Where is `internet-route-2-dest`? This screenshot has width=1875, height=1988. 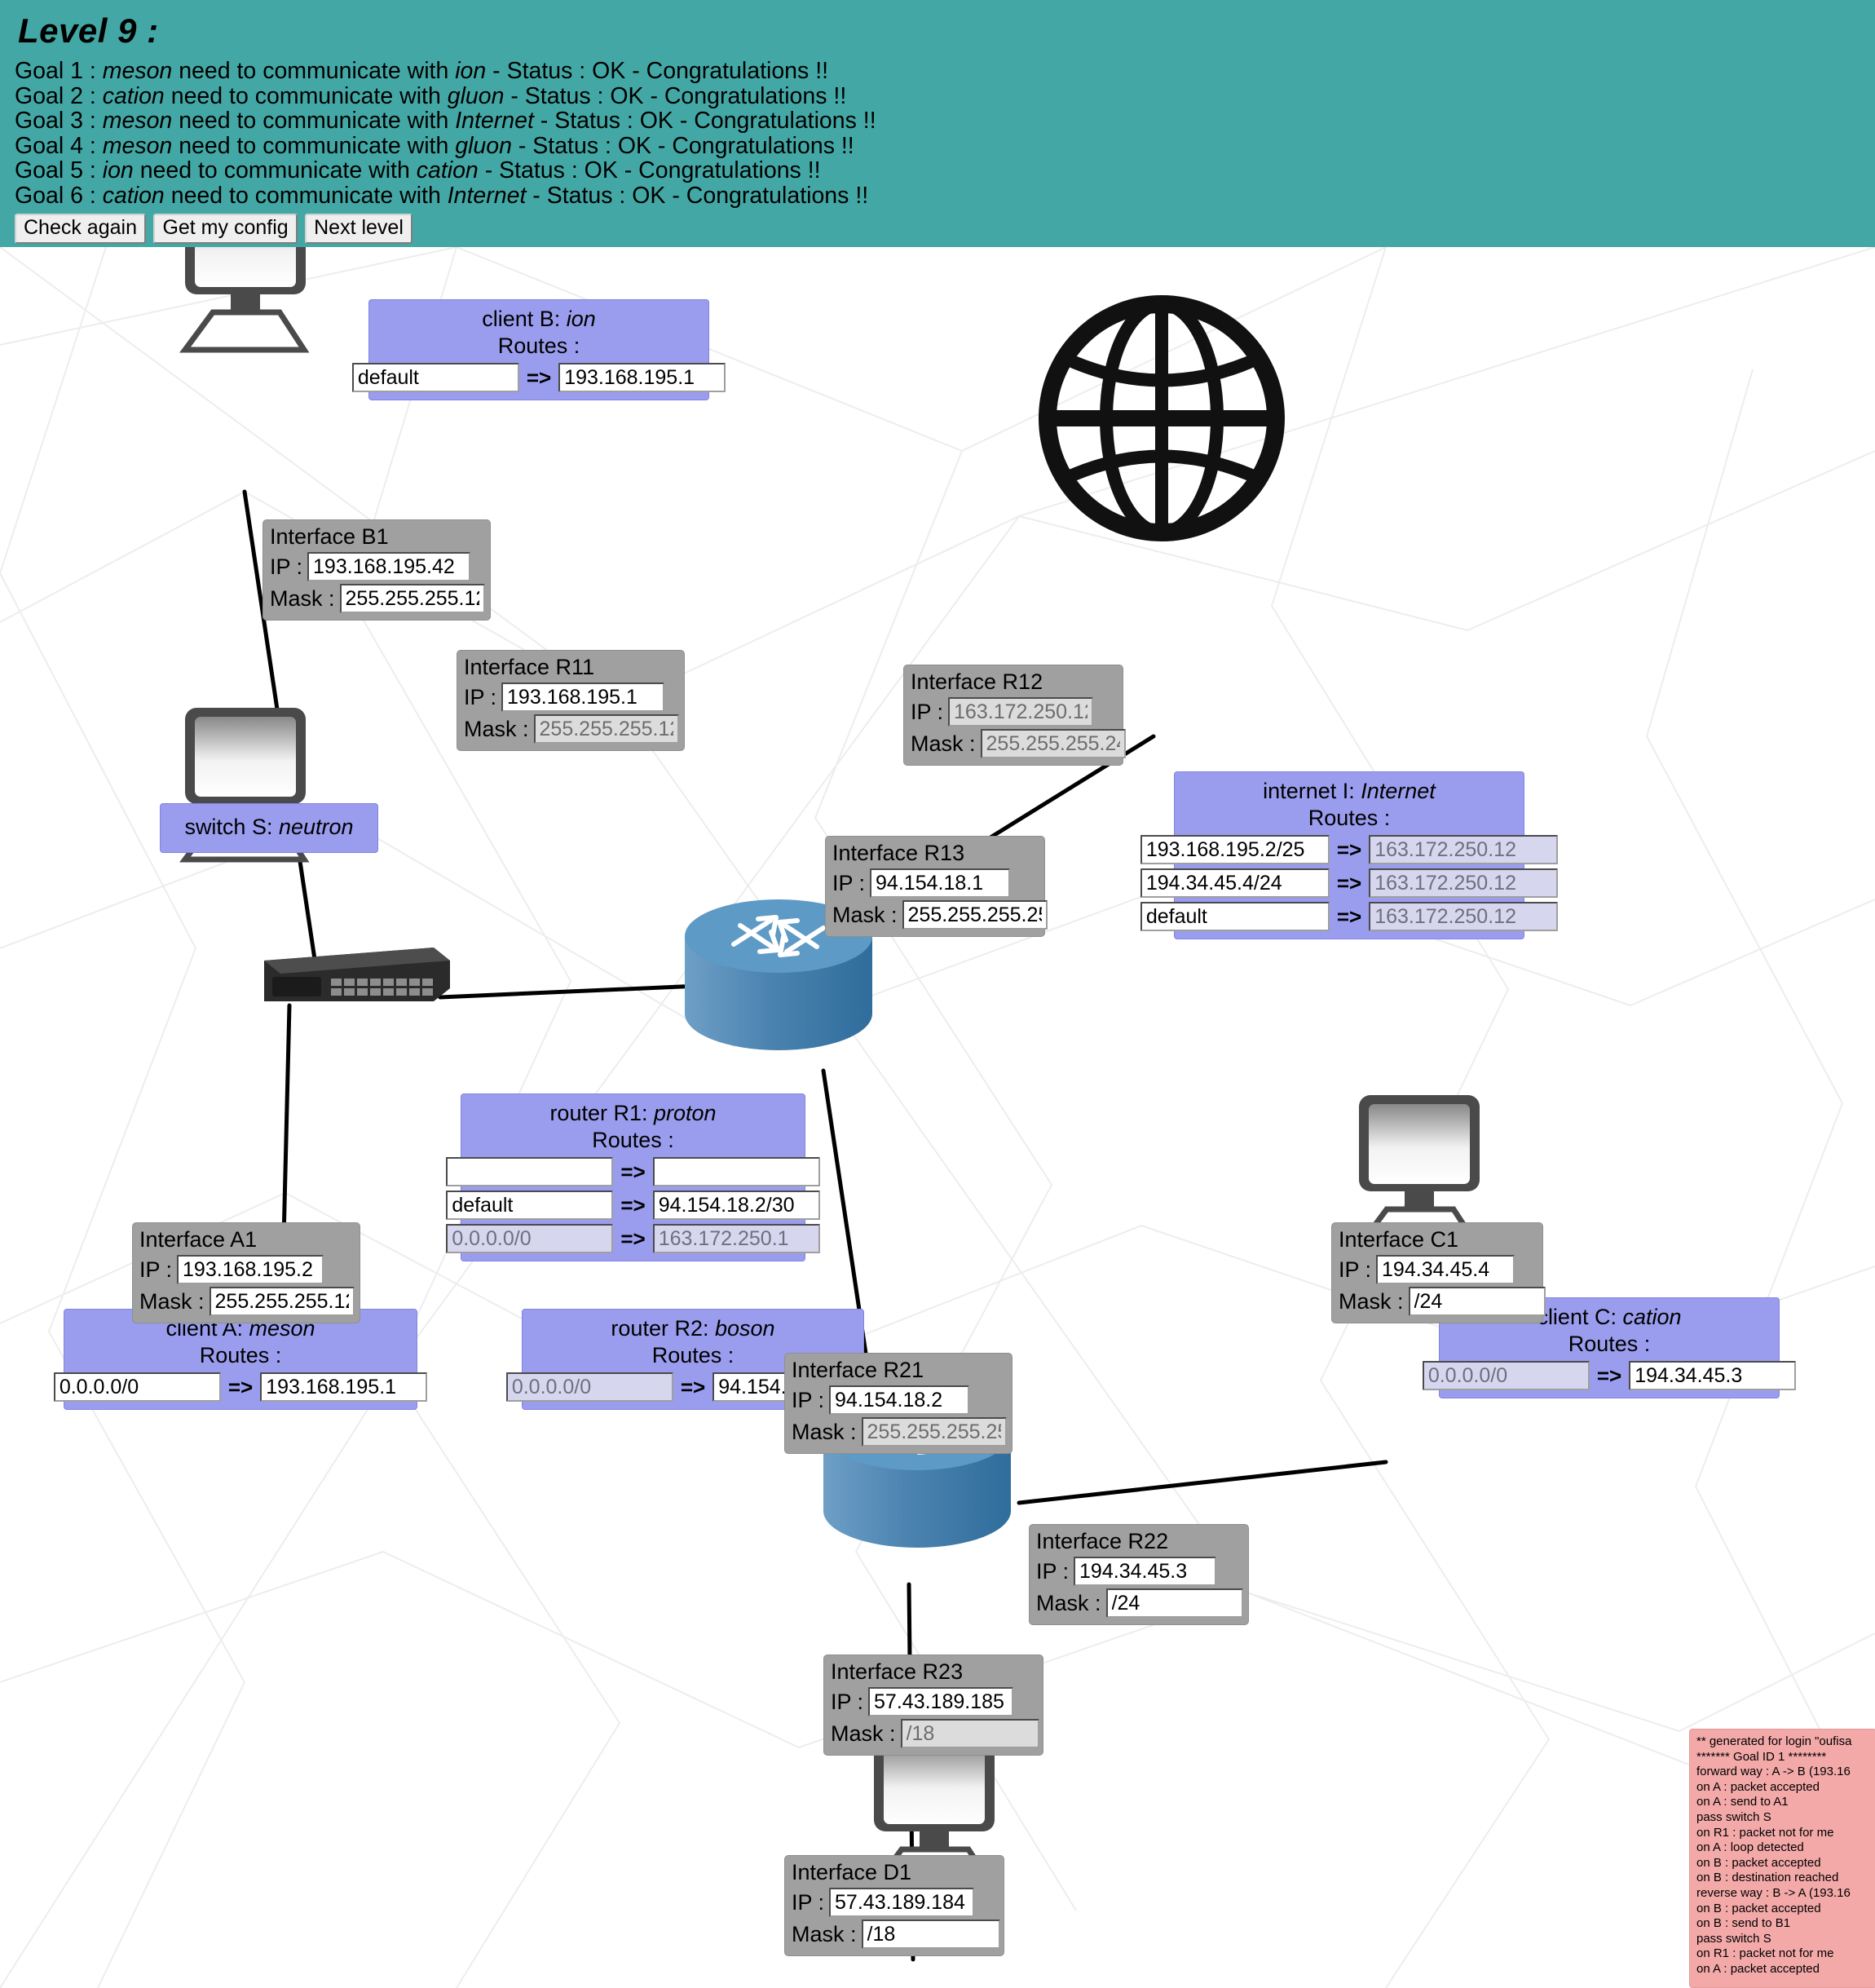
internet-route-2-dest is located at coordinates (1235, 916).